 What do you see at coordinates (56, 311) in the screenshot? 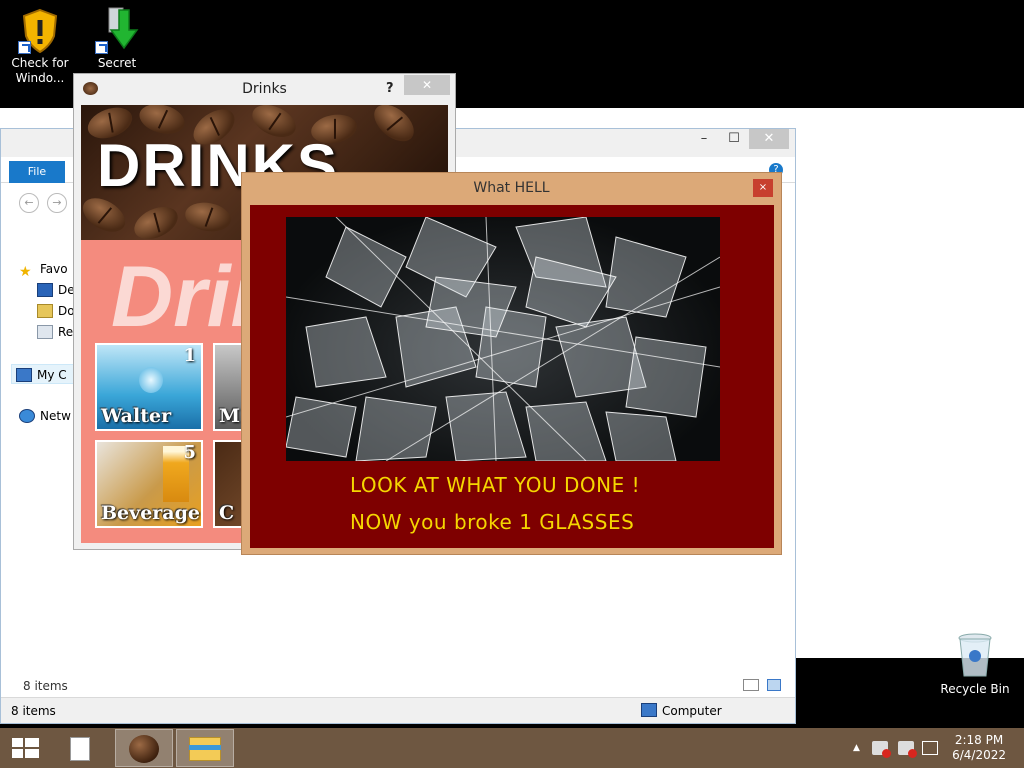
I see `nav-item-downloads: Do` at bounding box center [56, 311].